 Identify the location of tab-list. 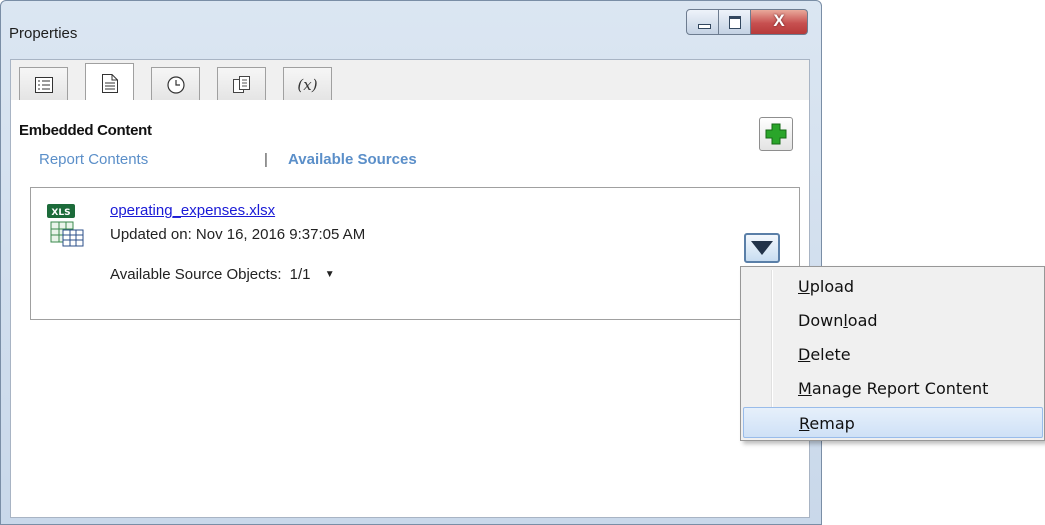
(43, 84).